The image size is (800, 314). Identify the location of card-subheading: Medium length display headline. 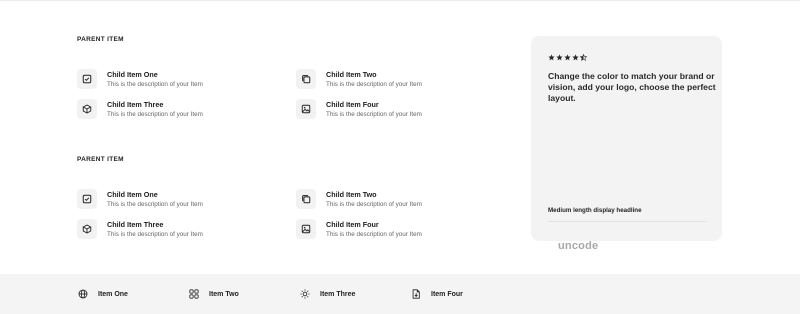
(595, 210).